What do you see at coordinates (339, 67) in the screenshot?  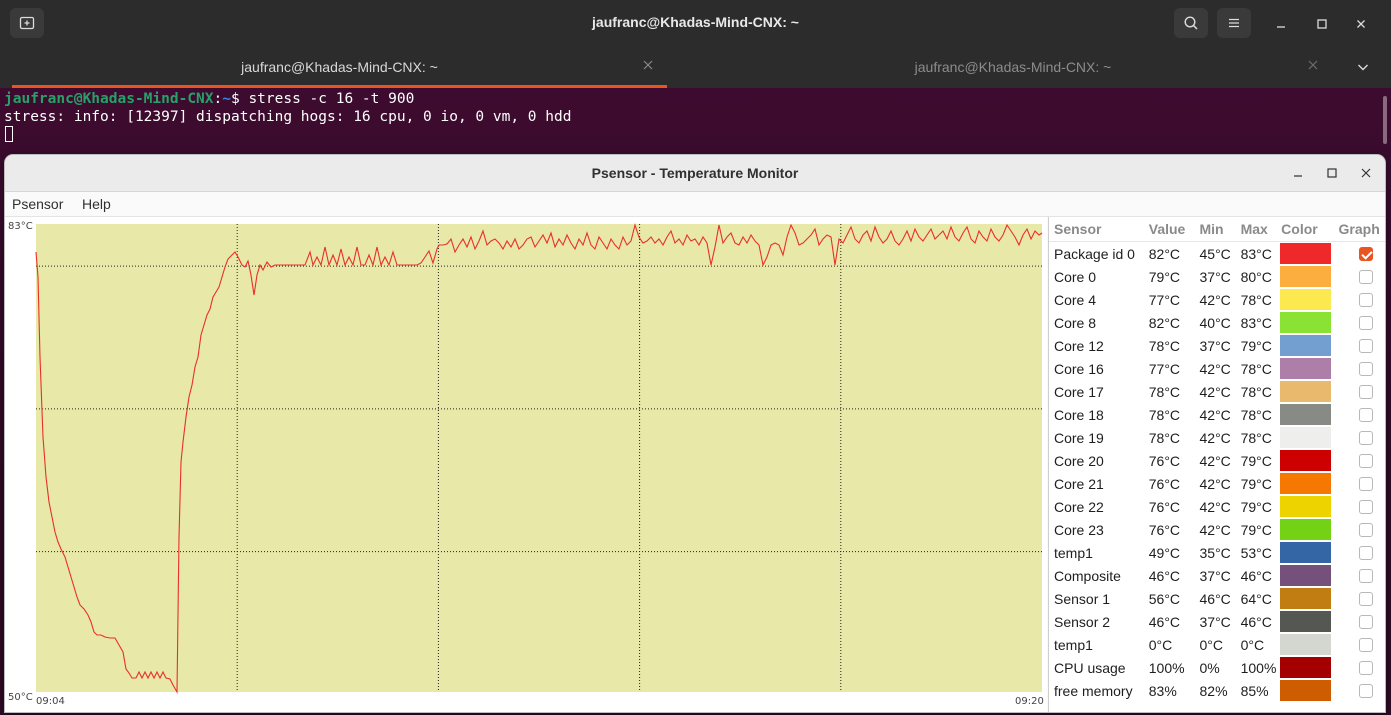 I see `terminal-tab-1: jaufranc@Khadas-Mind-CNX: ~` at bounding box center [339, 67].